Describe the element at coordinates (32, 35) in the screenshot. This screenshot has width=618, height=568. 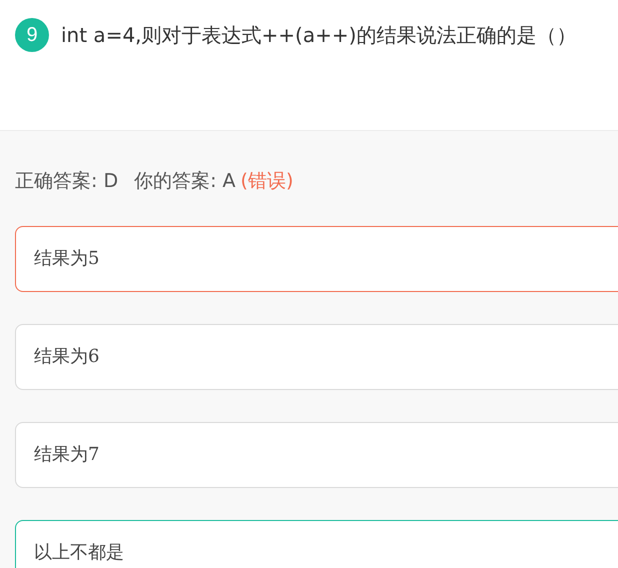
I see `question-number: 9` at that location.